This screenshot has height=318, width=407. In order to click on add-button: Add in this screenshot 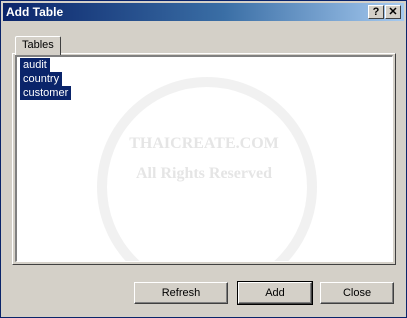, I will do `click(275, 293)`.